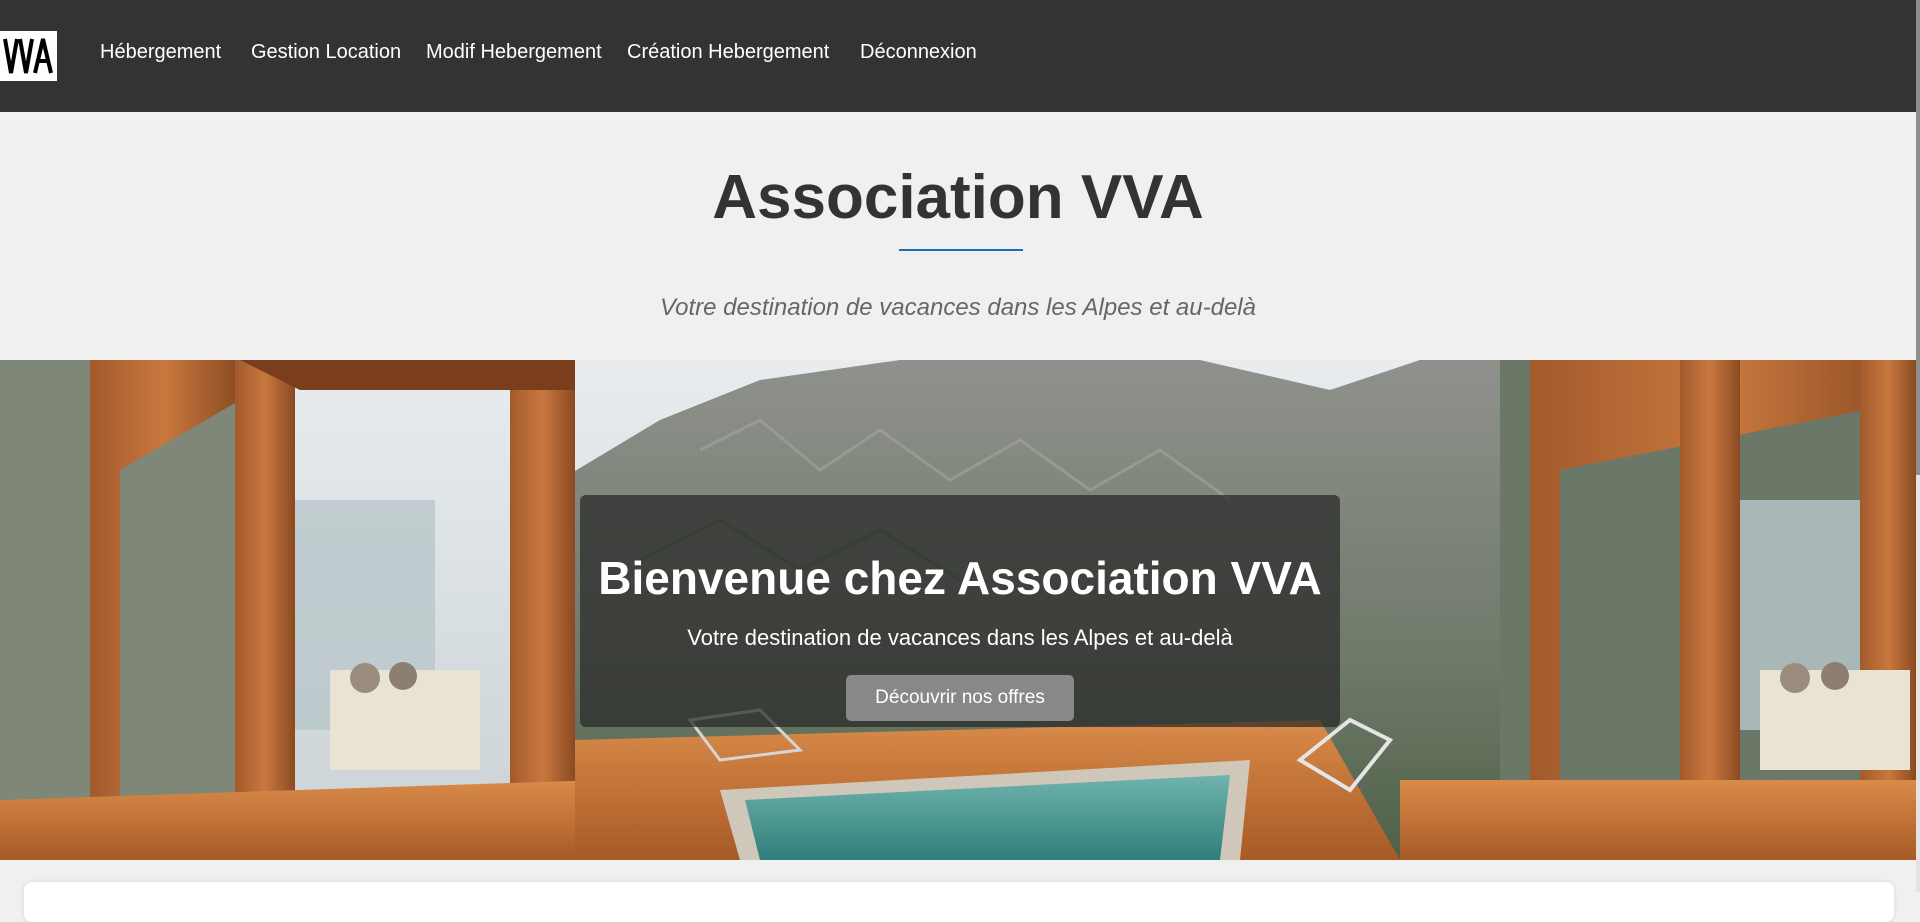  I want to click on discover-offers-button: Découvrir nos offres, so click(960, 698).